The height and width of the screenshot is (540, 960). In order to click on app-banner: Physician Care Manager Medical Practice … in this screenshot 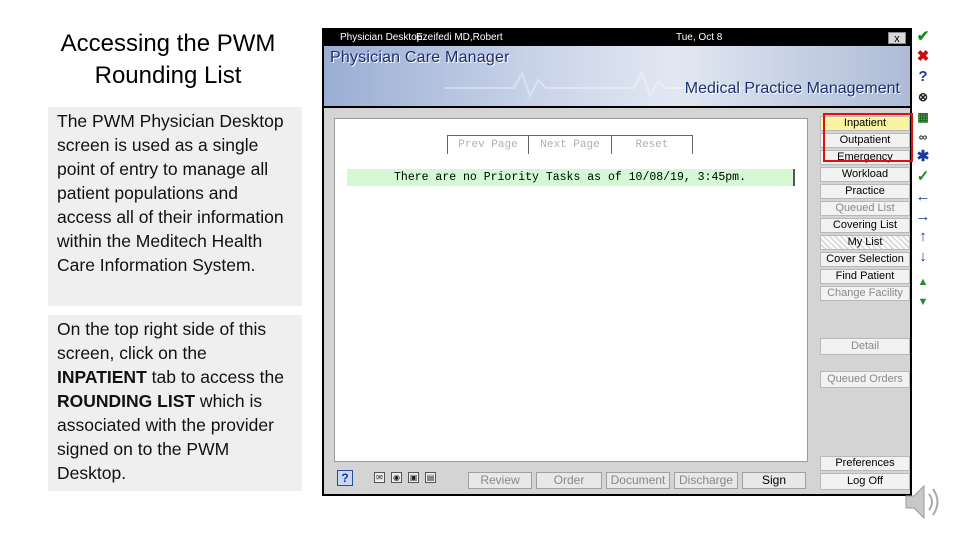, I will do `click(617, 76)`.